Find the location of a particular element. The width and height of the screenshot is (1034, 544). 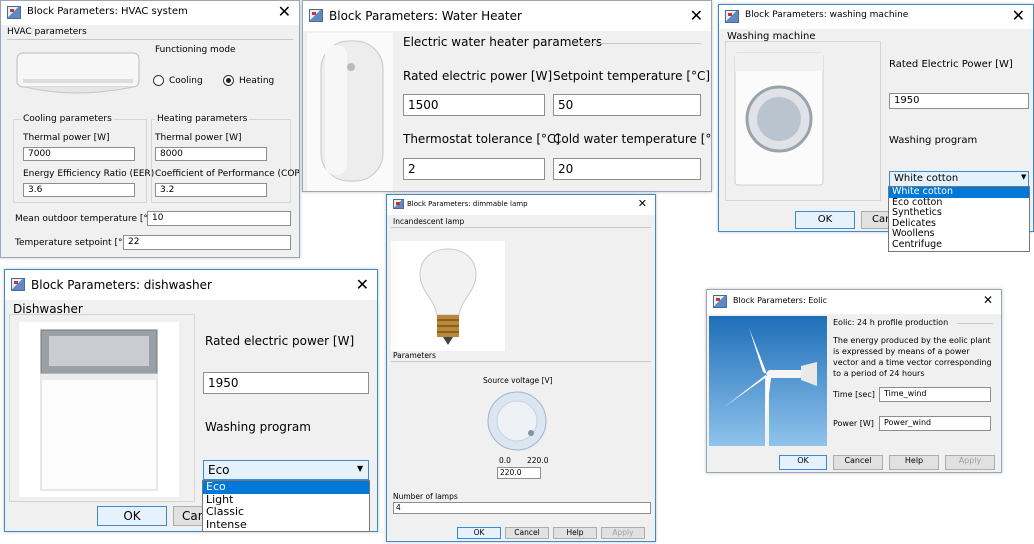

washing-machine-title: Block Parameters: washing machine is located at coordinates (827, 15).